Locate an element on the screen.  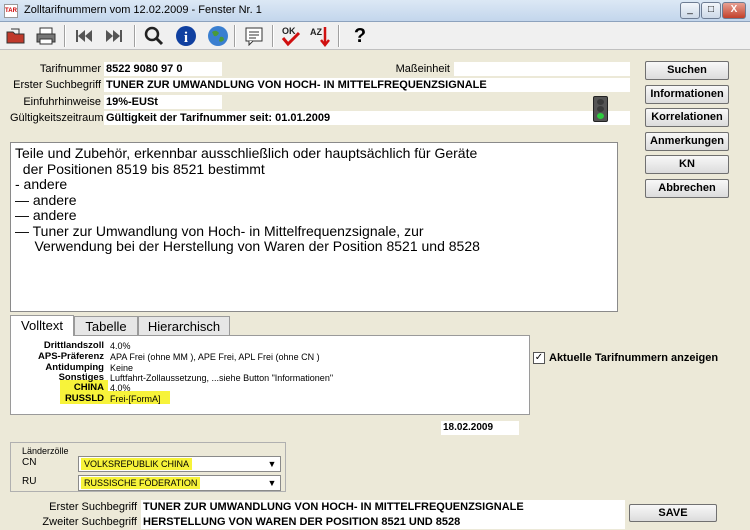
abbrechen-button: Abbrechen is located at coordinates (687, 188).